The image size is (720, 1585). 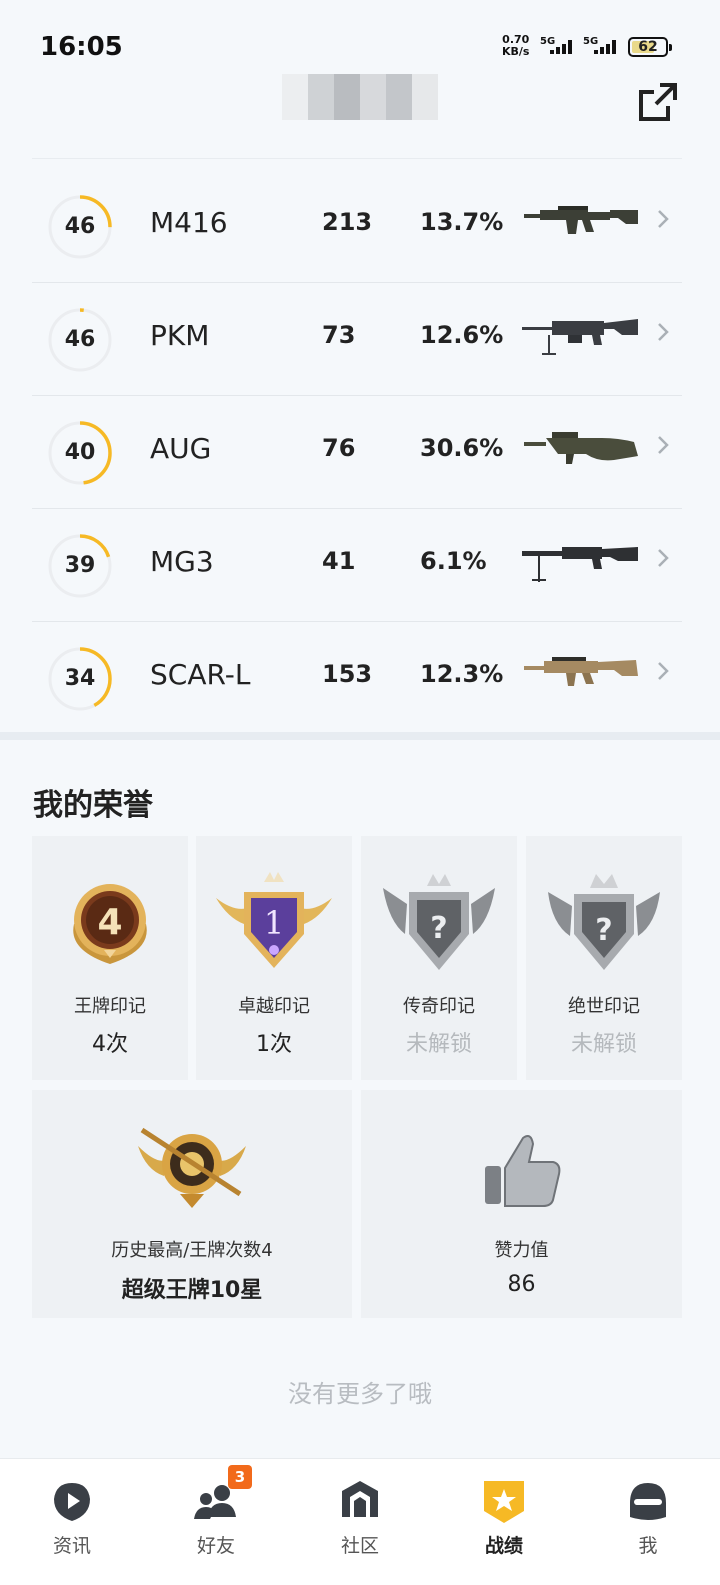 I want to click on weapon-name: PKM, so click(x=180, y=335).